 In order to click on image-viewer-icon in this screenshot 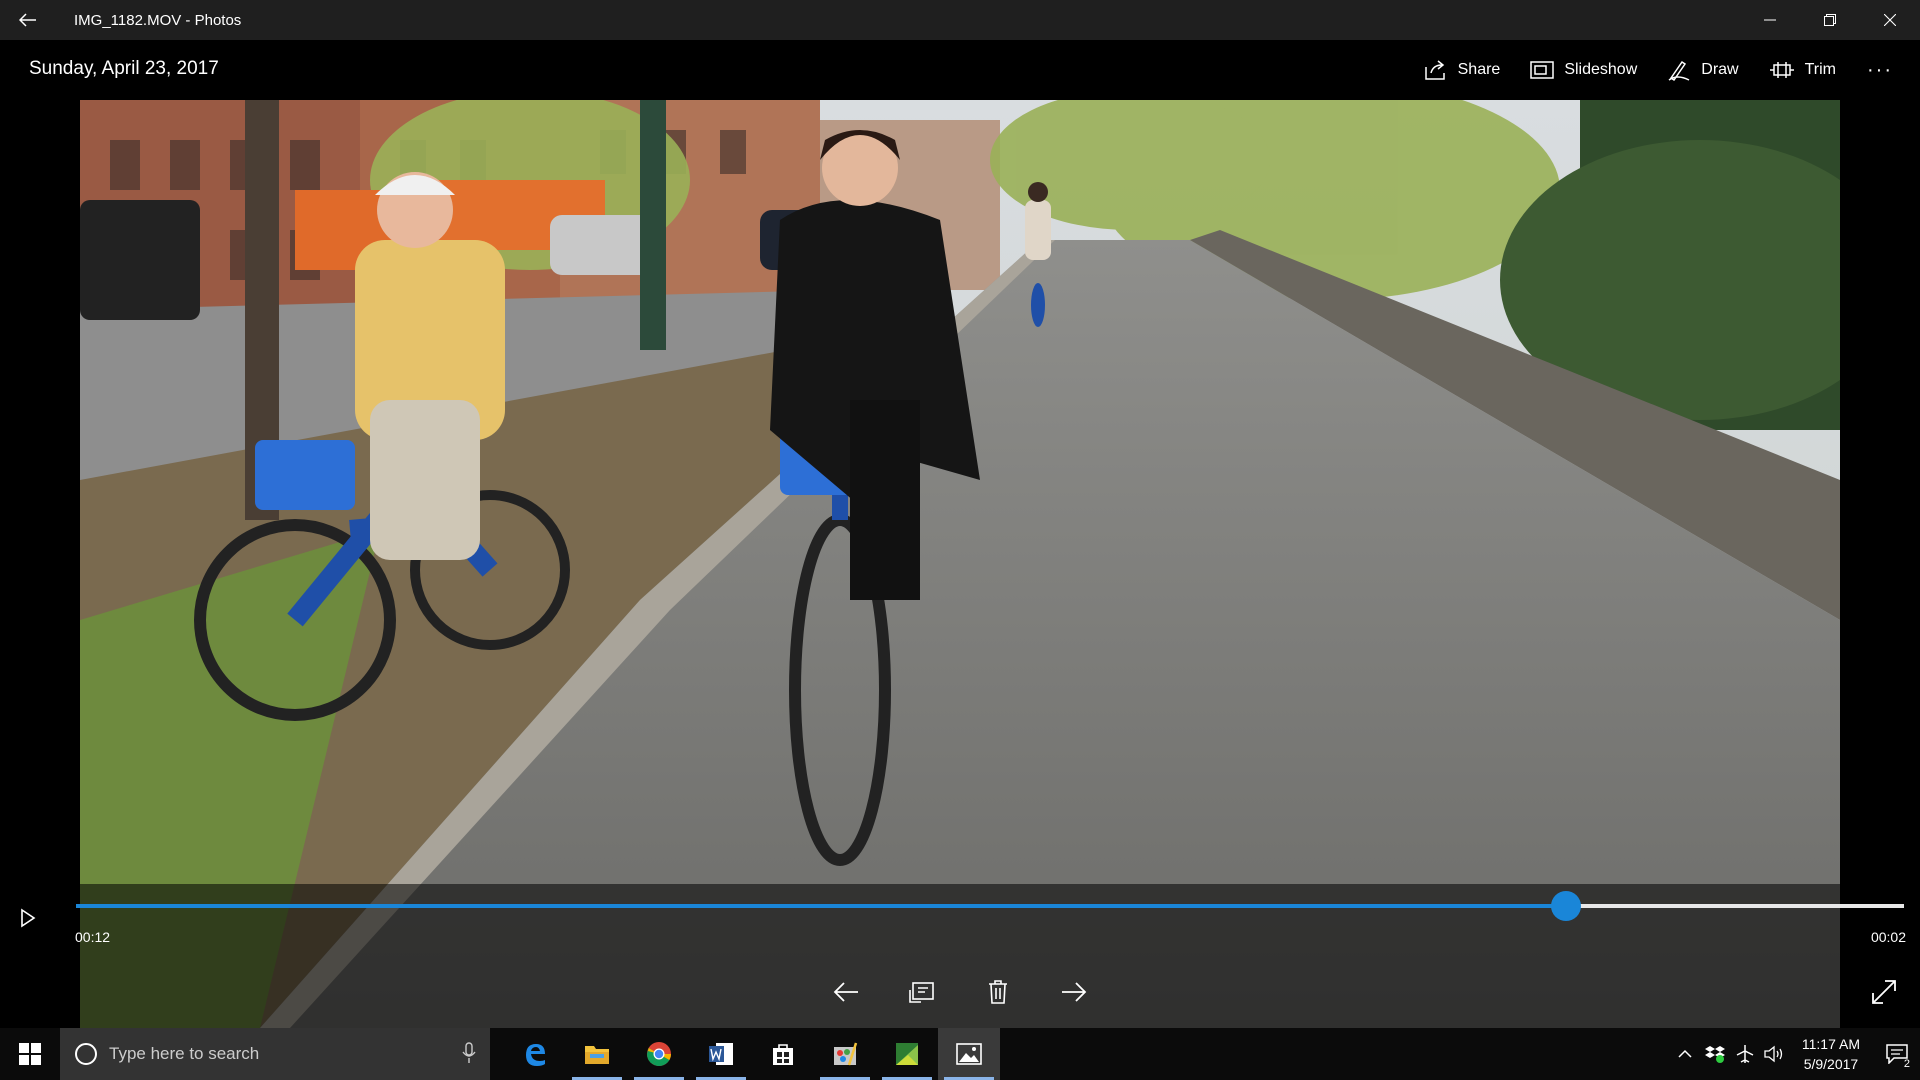, I will do `click(907, 1054)`.